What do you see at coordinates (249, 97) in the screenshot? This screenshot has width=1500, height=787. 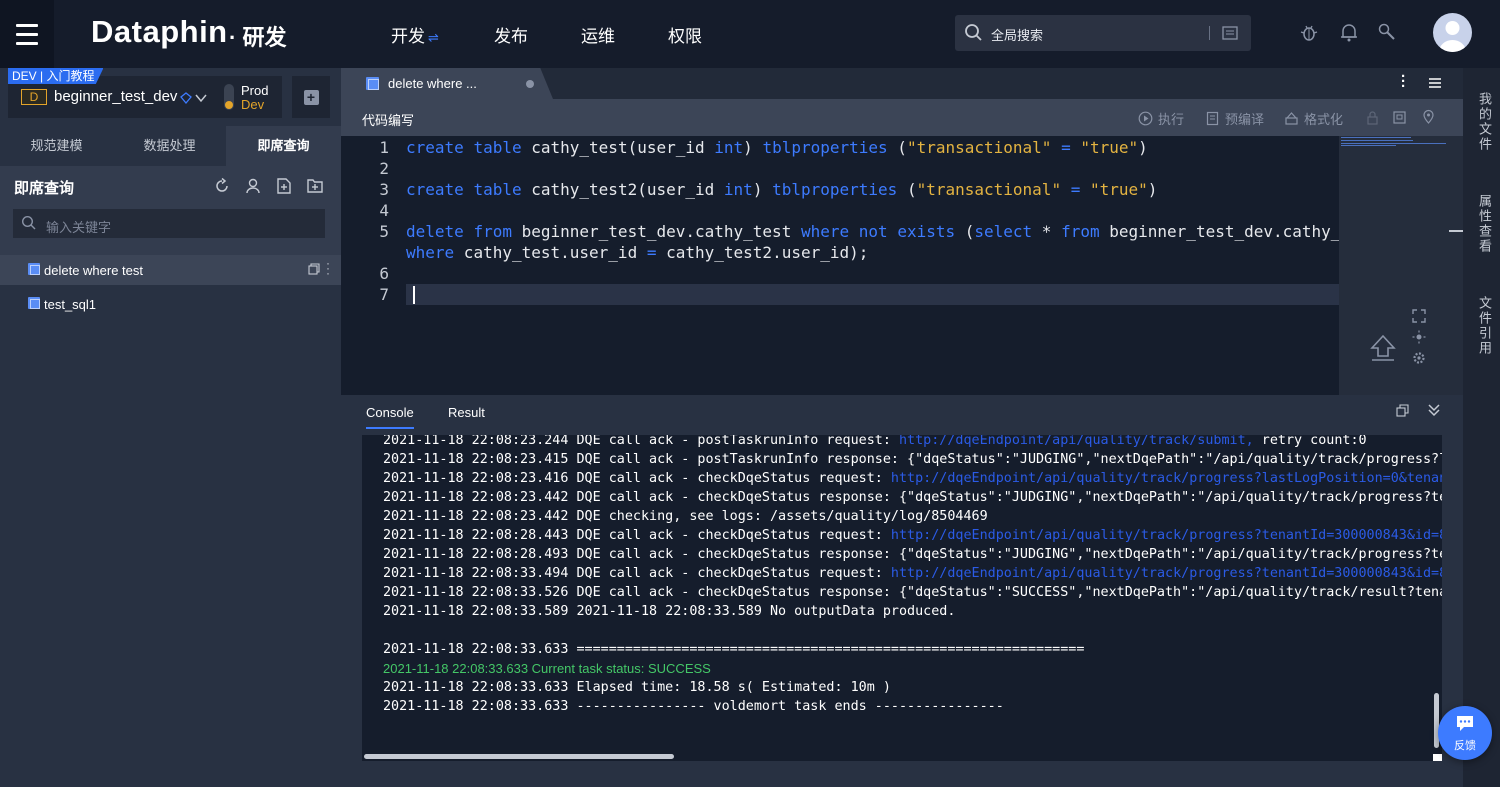 I see `env-switch: Prod Dev` at bounding box center [249, 97].